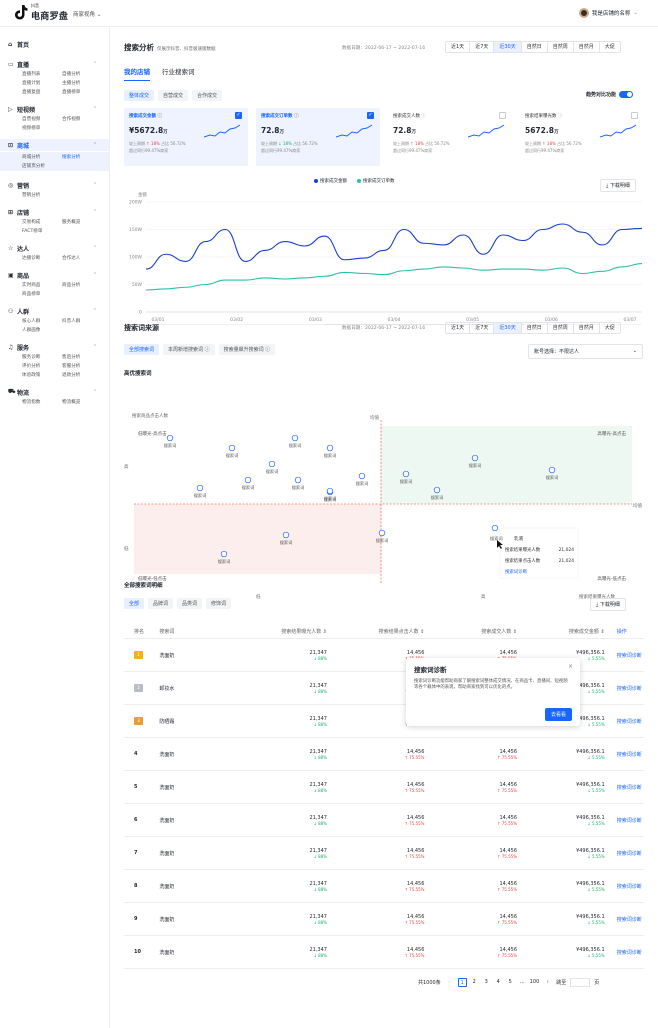 The width and height of the screenshot is (658, 1028). I want to click on sidebar-subitem: 评价分析, so click(42, 366).